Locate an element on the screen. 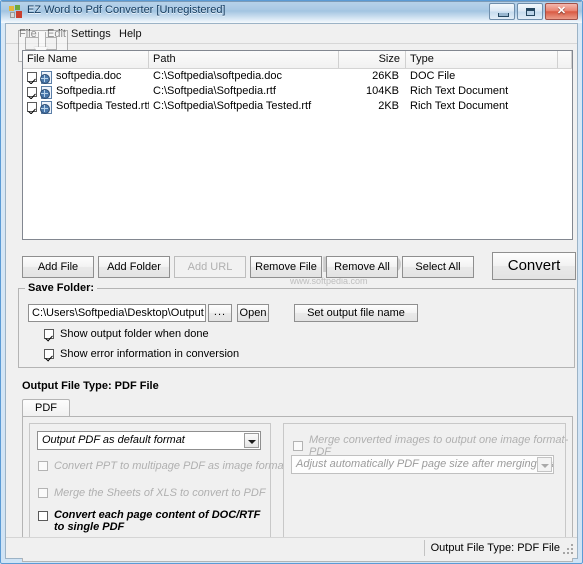 This screenshot has width=583, height=564. select-all-button: Select All is located at coordinates (438, 267).